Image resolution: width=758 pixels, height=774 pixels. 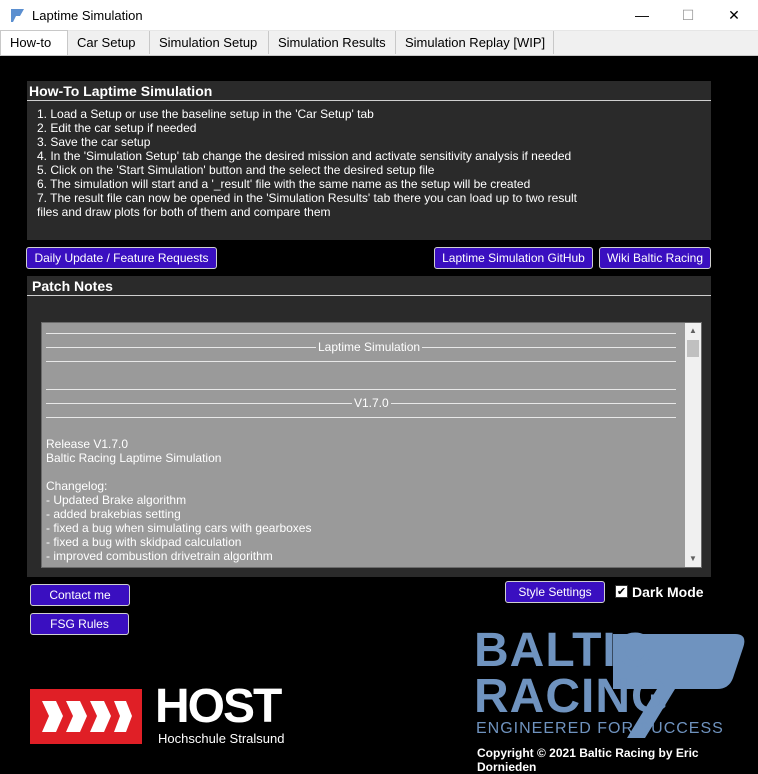 What do you see at coordinates (371, 403) in the screenshot?
I see `banner-version: V1.7.0` at bounding box center [371, 403].